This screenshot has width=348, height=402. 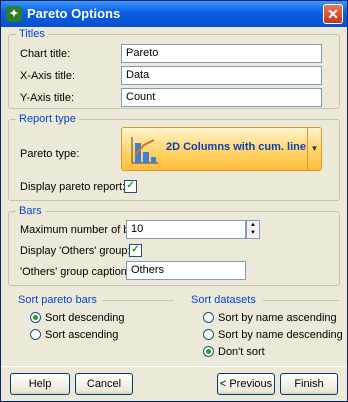 What do you see at coordinates (57, 300) in the screenshot?
I see `sort-bars-heading: Sort pareto bars` at bounding box center [57, 300].